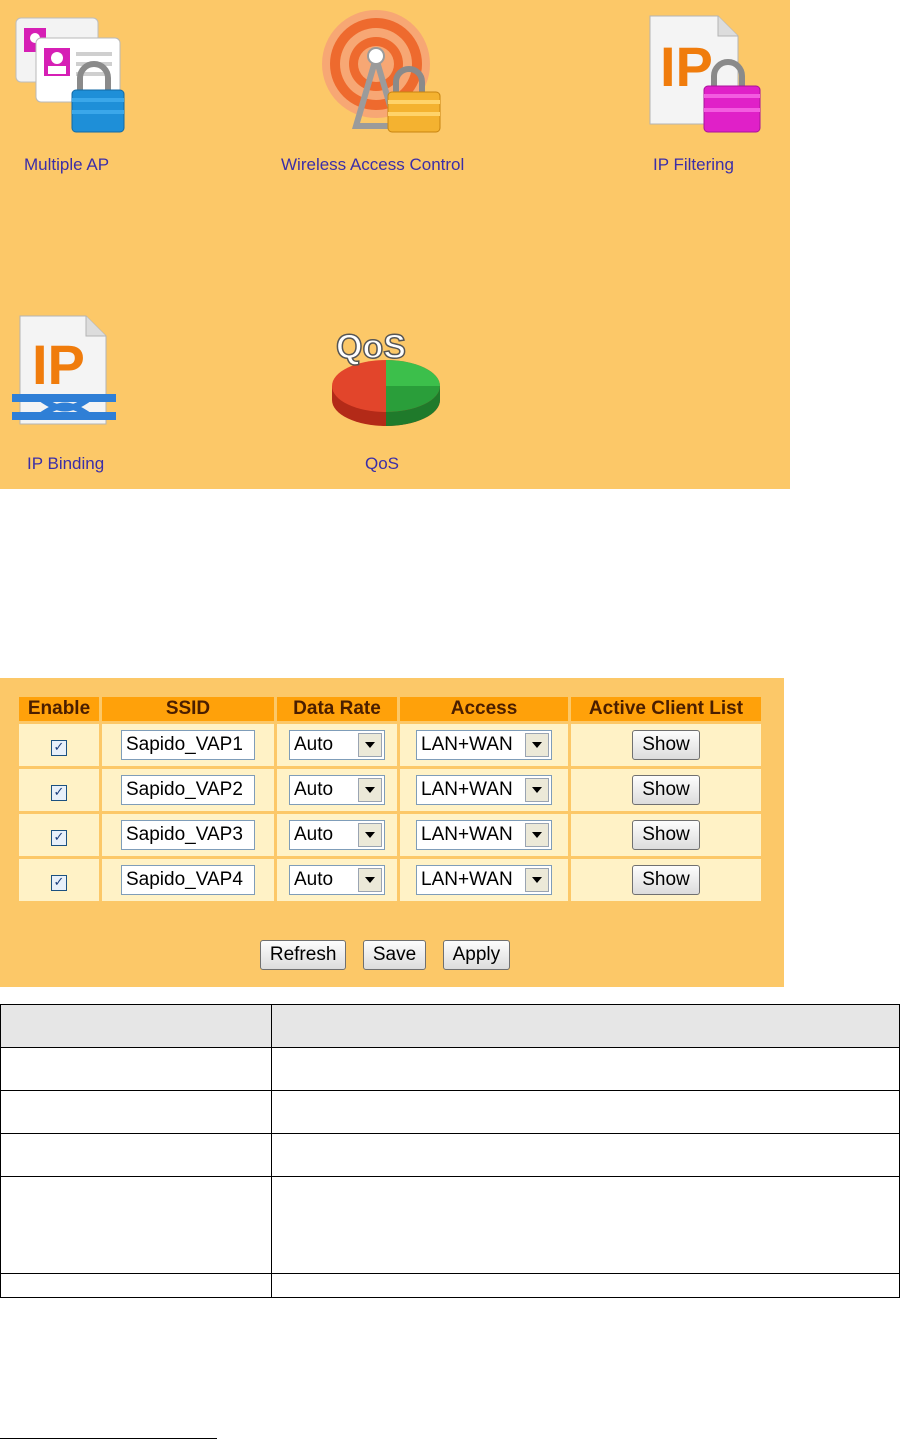 The width and height of the screenshot is (900, 1440). I want to click on id-cards-lock-icon, so click(70, 75).